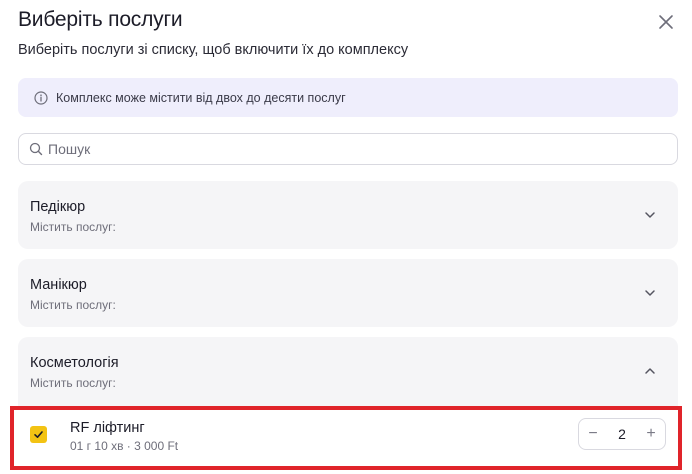  What do you see at coordinates (346, 438) in the screenshot?
I see `service-row: RF ліфтинг 01 г 10 хв · 3 000 Ft − 2 +` at bounding box center [346, 438].